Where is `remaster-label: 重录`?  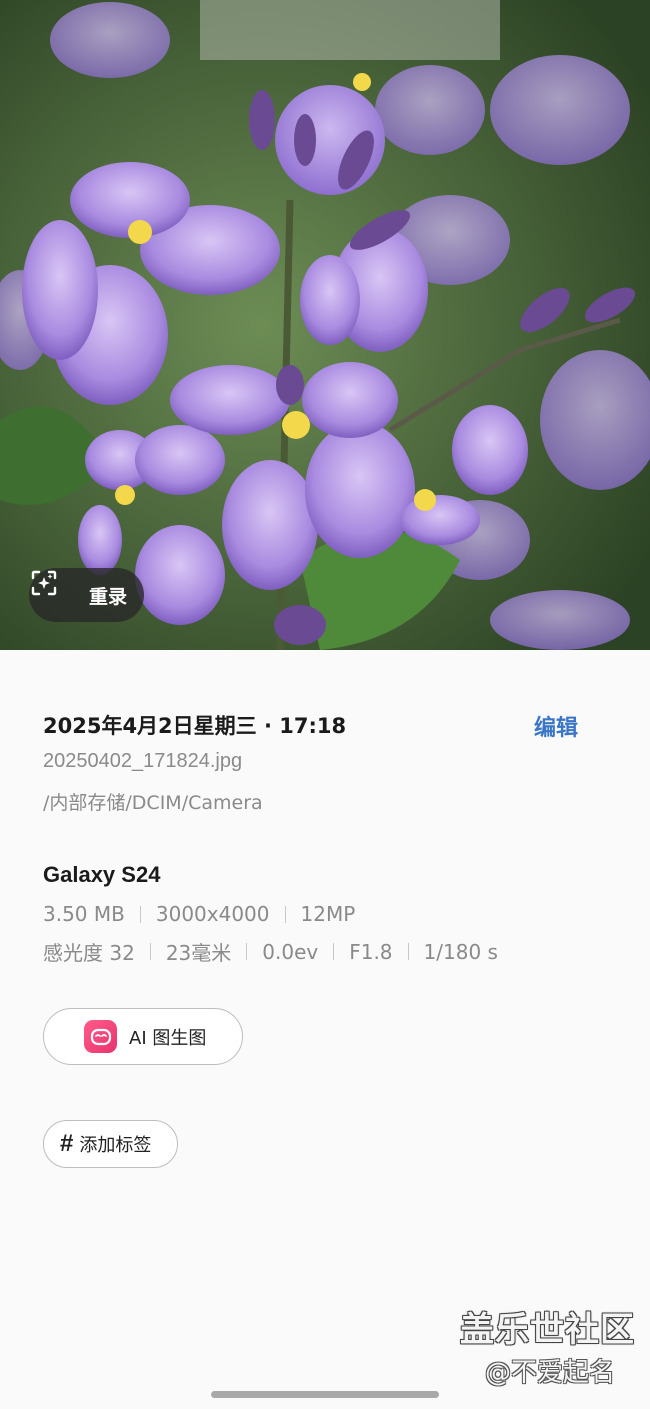
remaster-label: 重录 is located at coordinates (108, 596).